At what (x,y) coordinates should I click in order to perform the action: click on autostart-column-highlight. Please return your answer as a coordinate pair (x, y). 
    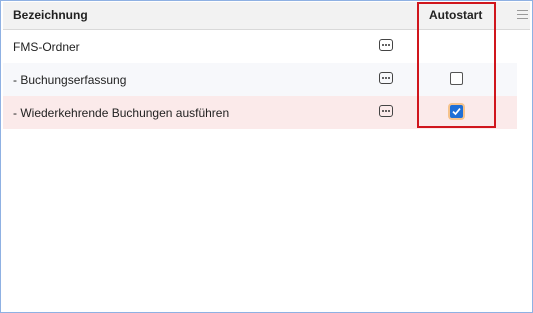
    Looking at the image, I should click on (456, 65).